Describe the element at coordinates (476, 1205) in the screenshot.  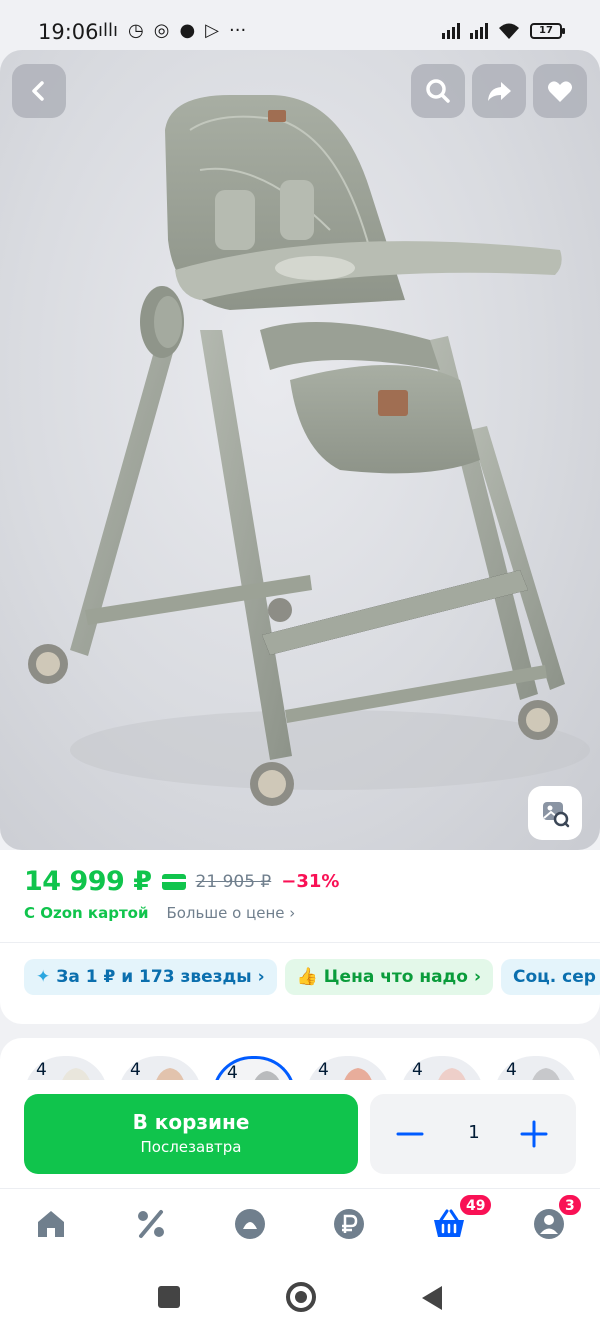
I see `cart-badge: 49` at that location.